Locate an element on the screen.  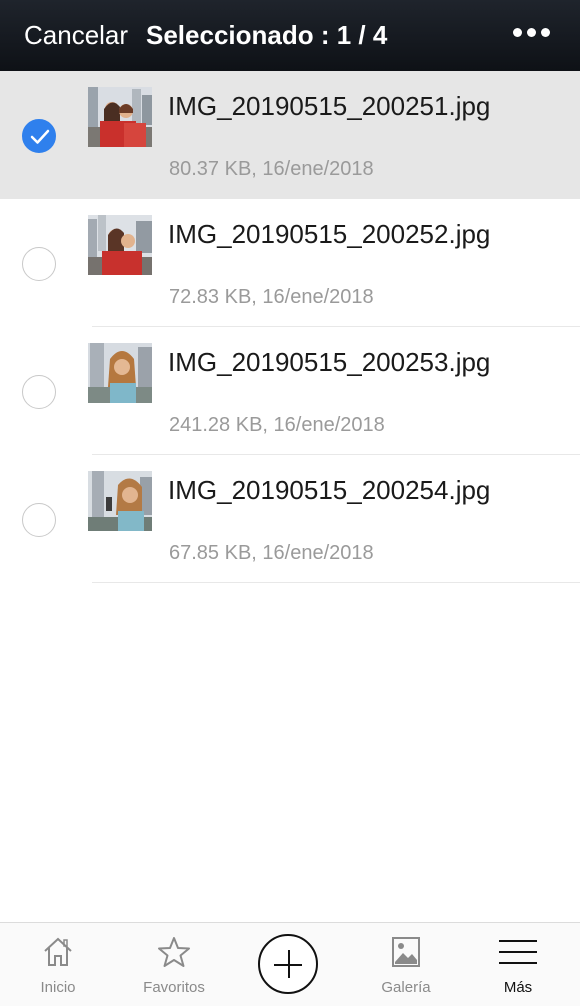
tab-favoritos: Favoritos is located at coordinates (174, 964).